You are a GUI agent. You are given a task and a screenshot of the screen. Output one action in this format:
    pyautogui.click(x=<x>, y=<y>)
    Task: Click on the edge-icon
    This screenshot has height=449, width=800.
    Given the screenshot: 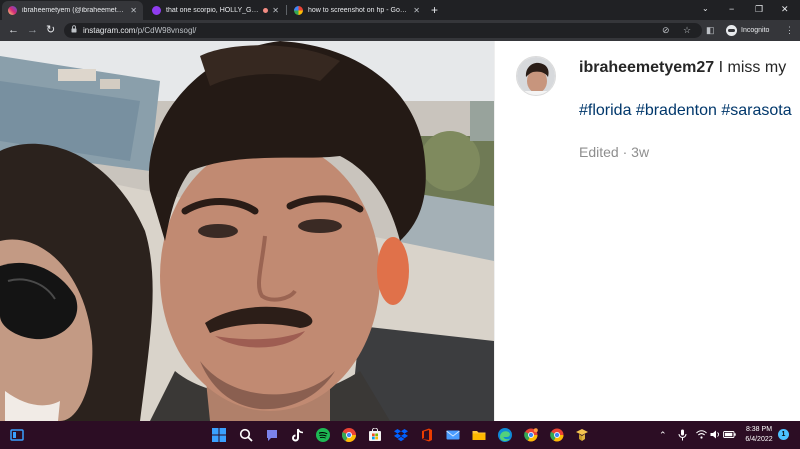 What is the action you would take?
    pyautogui.click(x=505, y=435)
    